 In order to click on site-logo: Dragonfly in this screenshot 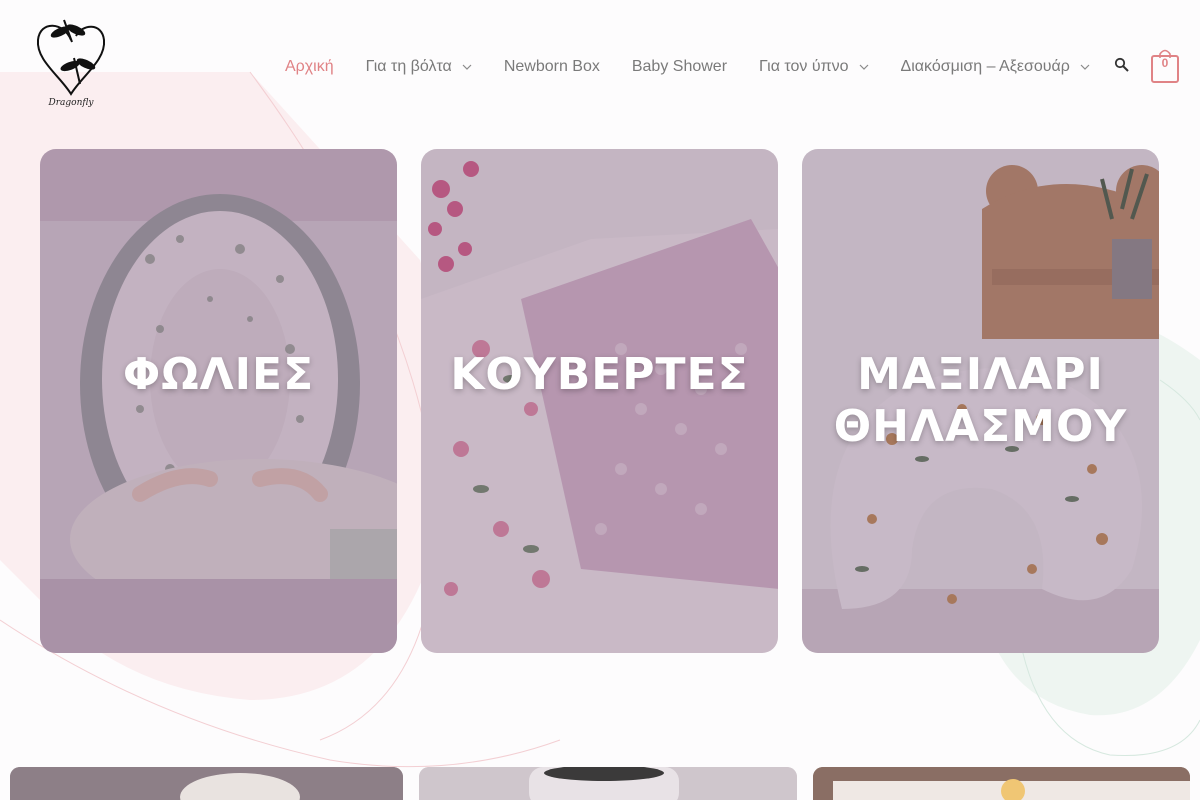, I will do `click(71, 63)`.